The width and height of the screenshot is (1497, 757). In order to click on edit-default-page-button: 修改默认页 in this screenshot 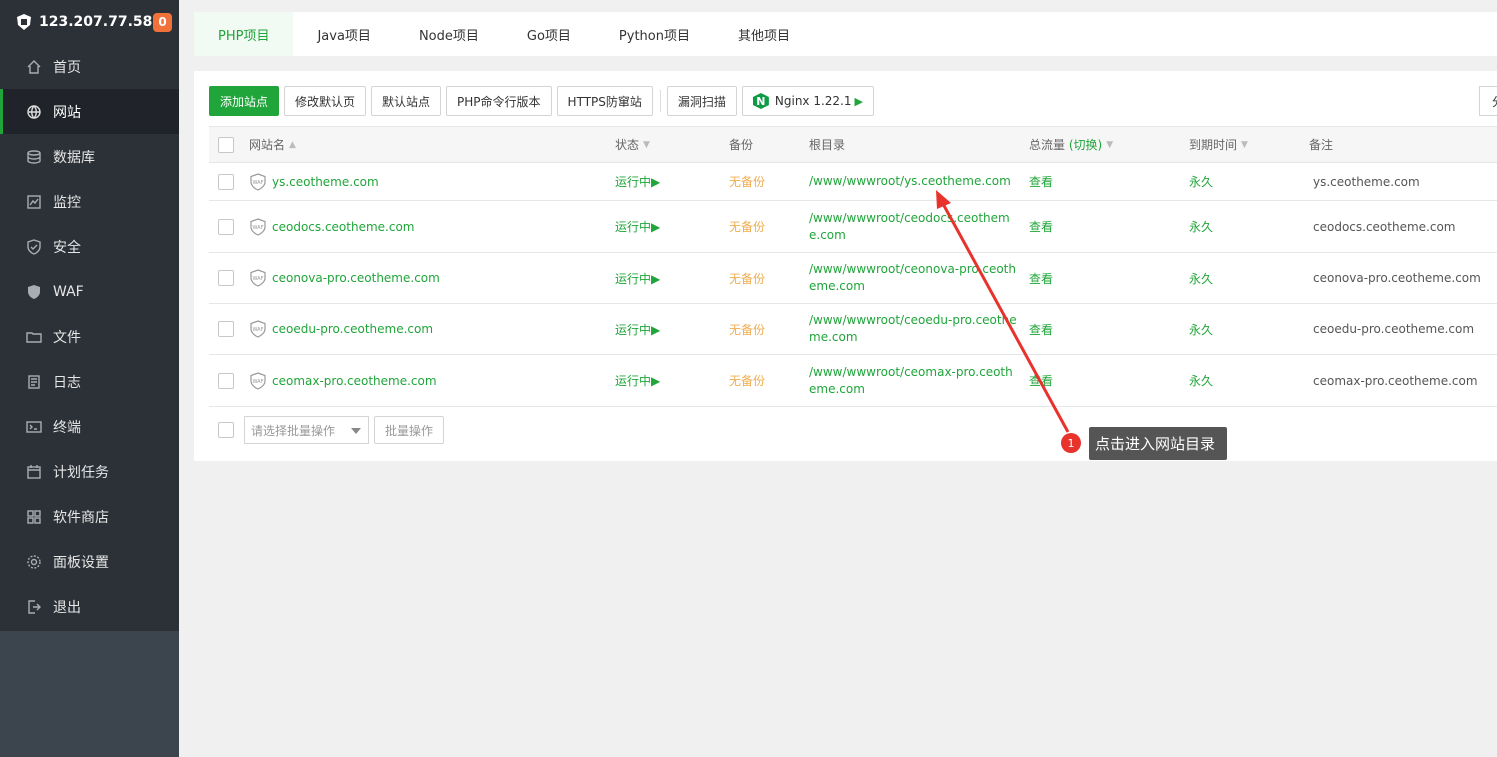, I will do `click(325, 101)`.